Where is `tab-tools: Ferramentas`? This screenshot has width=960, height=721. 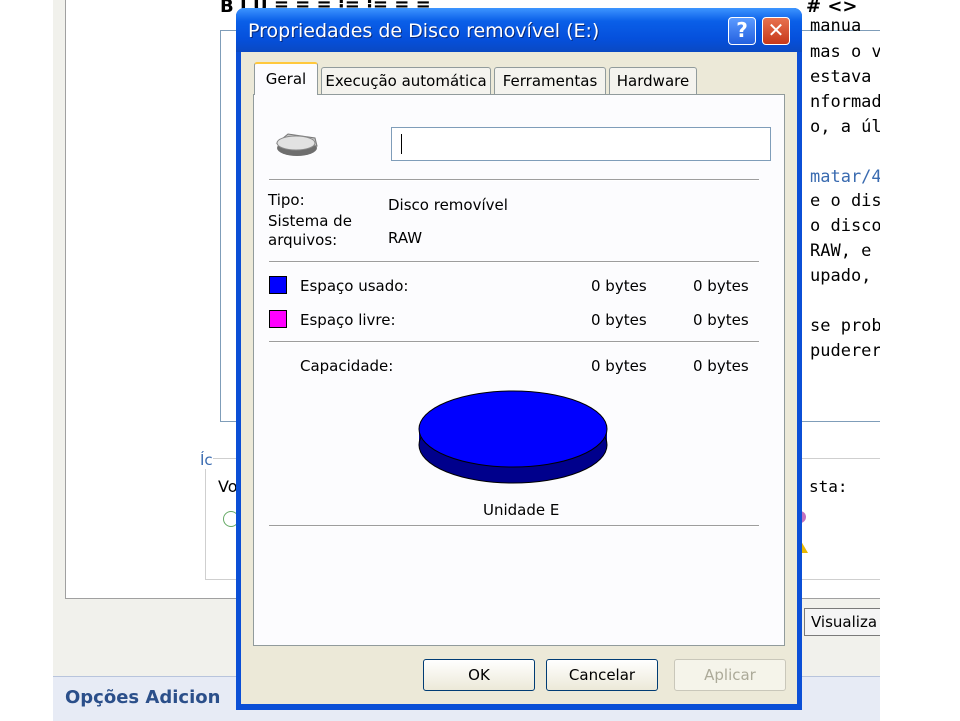 tab-tools: Ferramentas is located at coordinates (550, 80).